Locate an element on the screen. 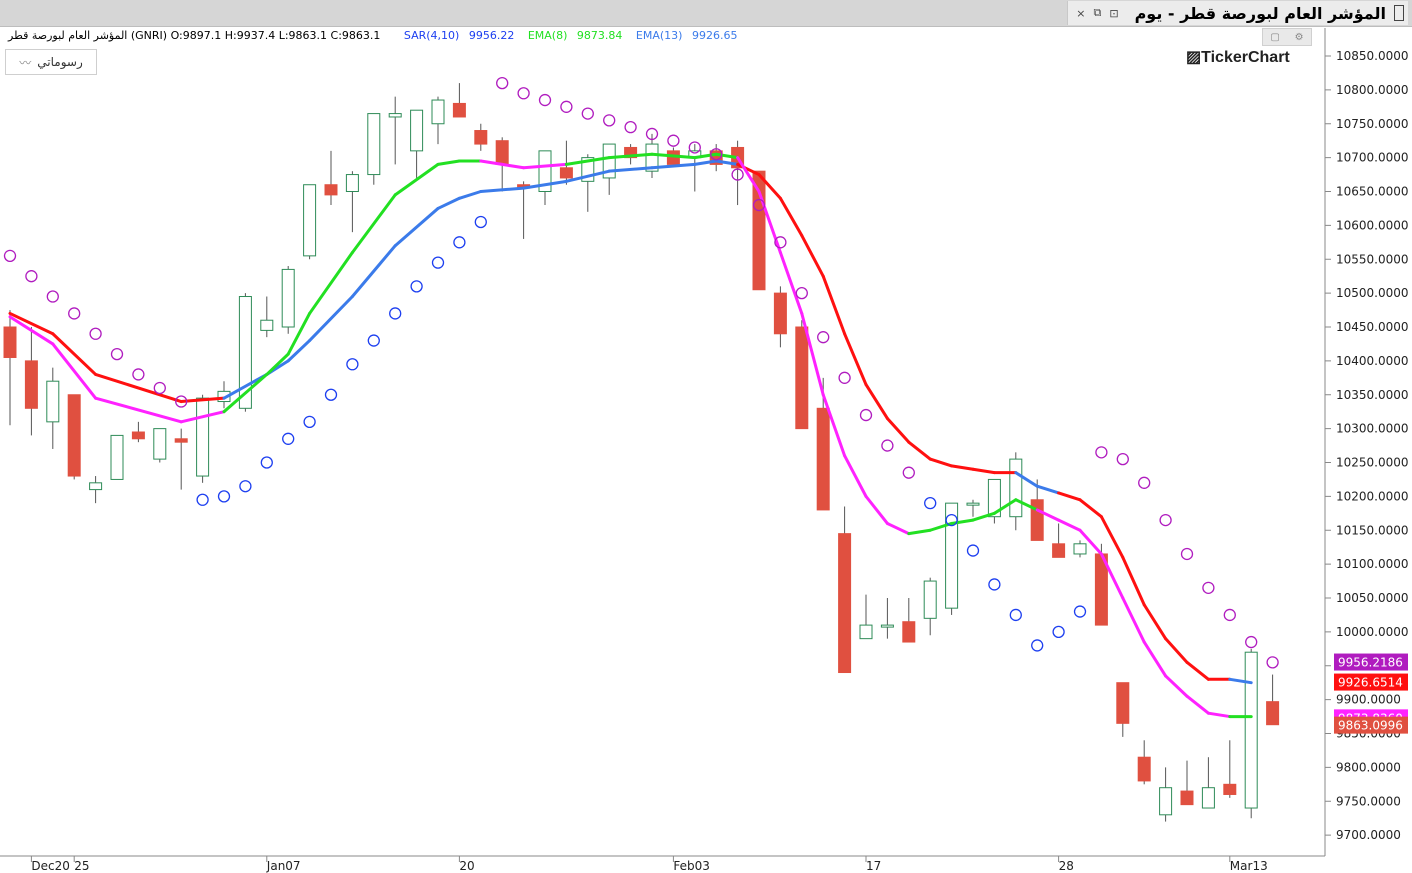 The width and height of the screenshot is (1412, 873). x-tick-label: Dec20 is located at coordinates (50, 866).